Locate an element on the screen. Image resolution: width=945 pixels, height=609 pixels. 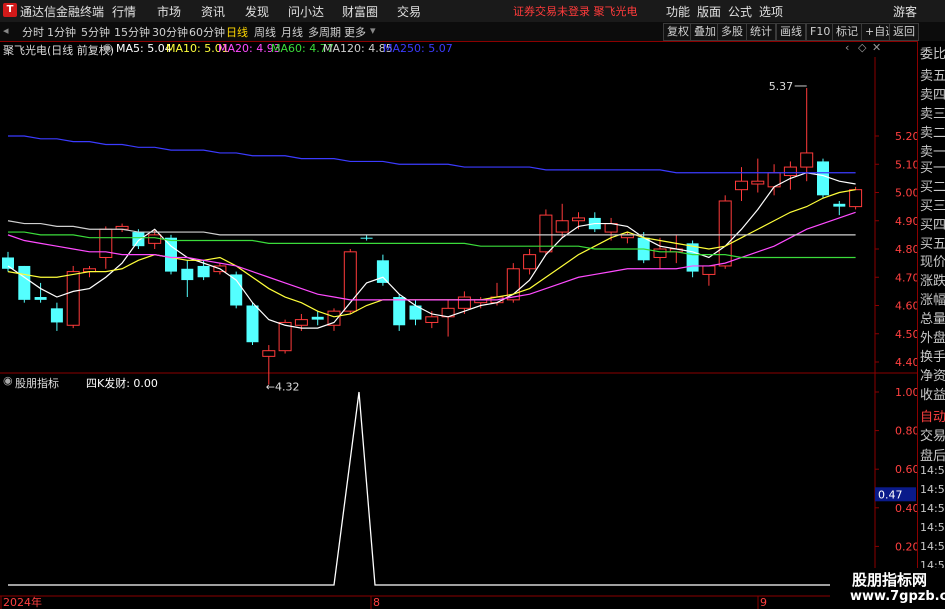
indicator-tick-label: 0.80 is located at coordinates (906, 431).